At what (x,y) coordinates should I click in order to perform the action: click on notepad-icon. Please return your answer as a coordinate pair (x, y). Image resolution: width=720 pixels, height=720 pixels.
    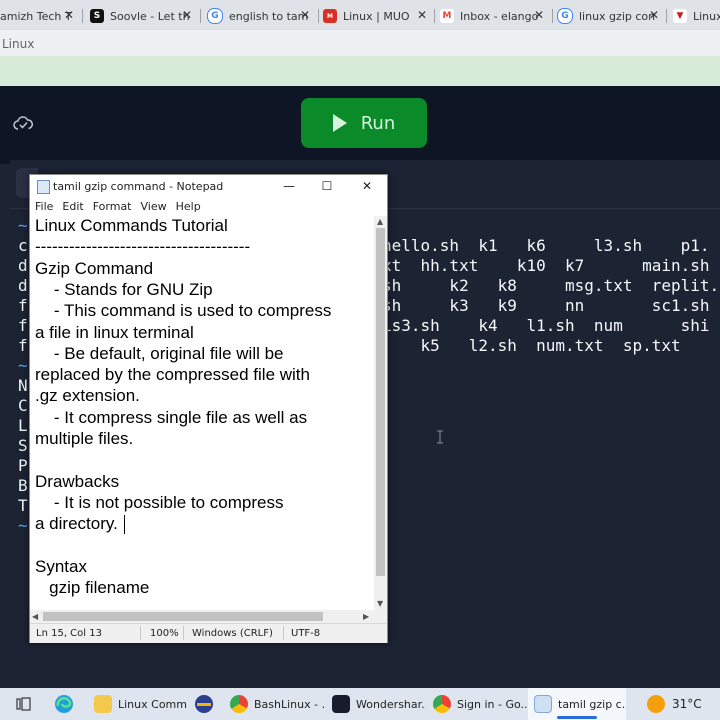
    Looking at the image, I should click on (543, 704).